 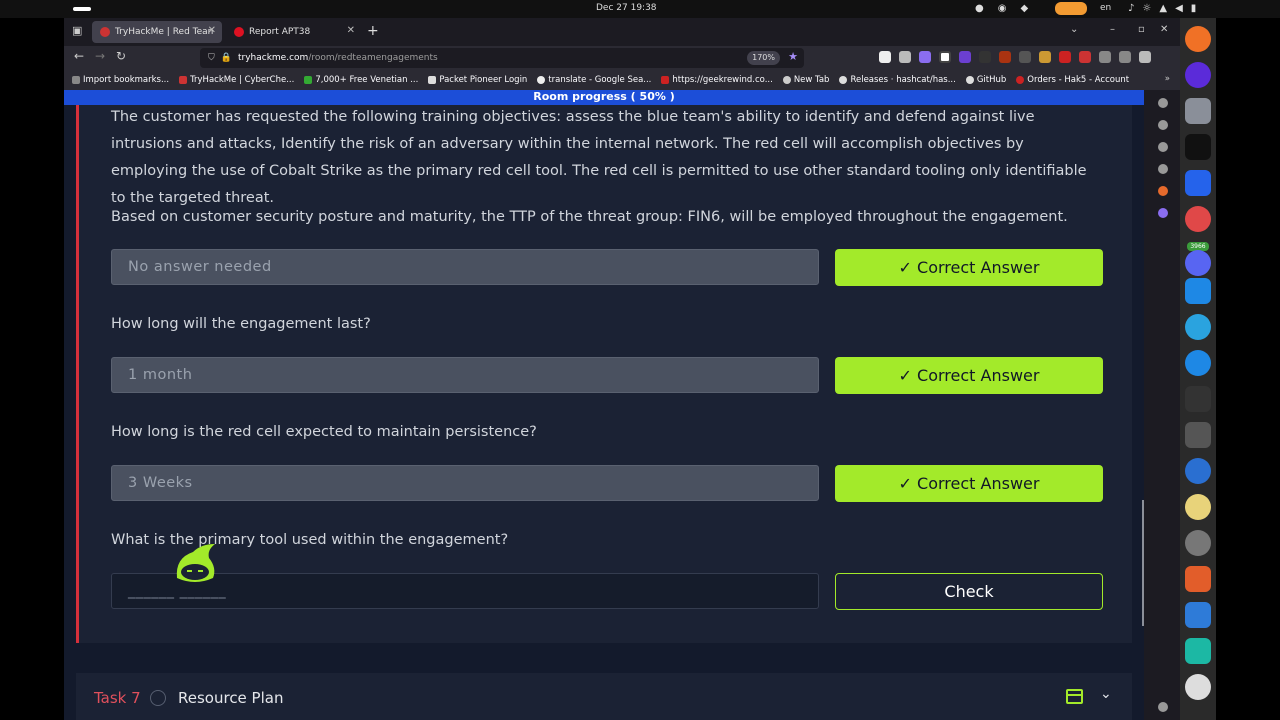 What do you see at coordinates (1071, 8) in the screenshot?
I see `keyboard-indicator` at bounding box center [1071, 8].